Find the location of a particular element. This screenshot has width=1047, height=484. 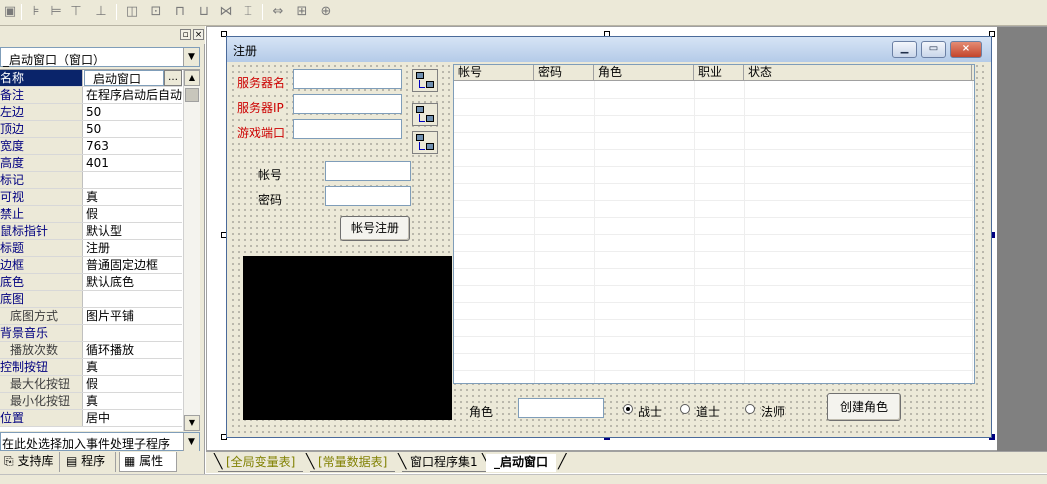

server-ip-input is located at coordinates (347, 104).